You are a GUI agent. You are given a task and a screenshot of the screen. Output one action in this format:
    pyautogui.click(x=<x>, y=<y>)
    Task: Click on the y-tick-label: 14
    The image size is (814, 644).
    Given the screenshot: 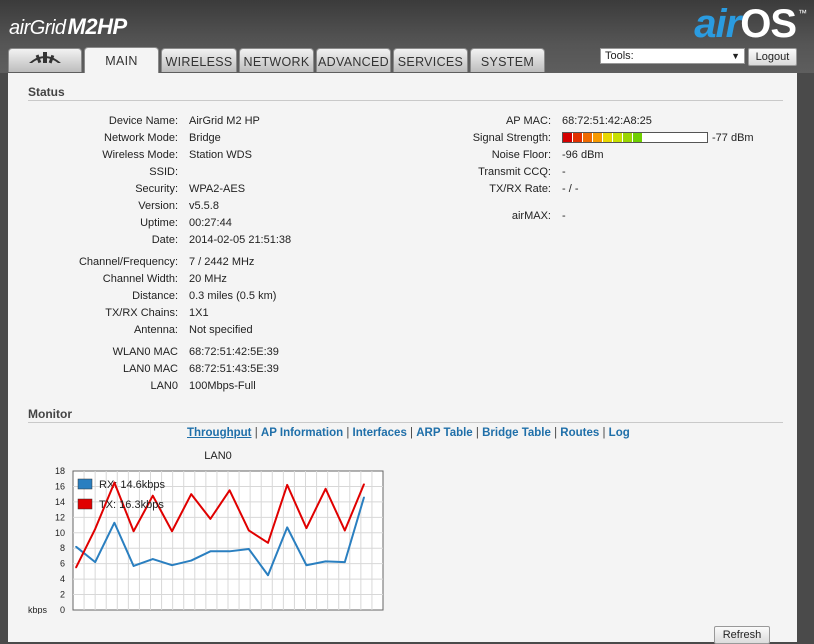 What is the action you would take?
    pyautogui.click(x=60, y=502)
    